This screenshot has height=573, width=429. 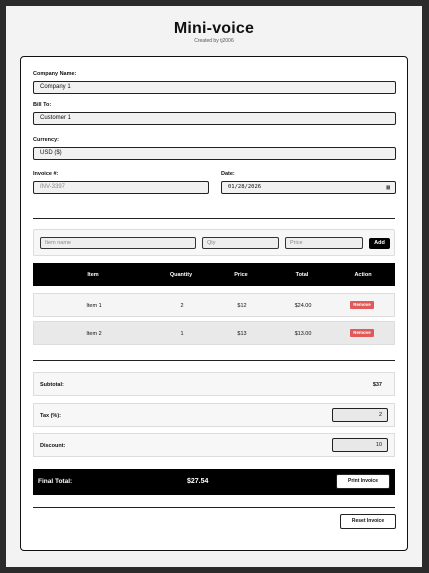 I want to click on date-value: 01/28/2026, so click(x=245, y=187).